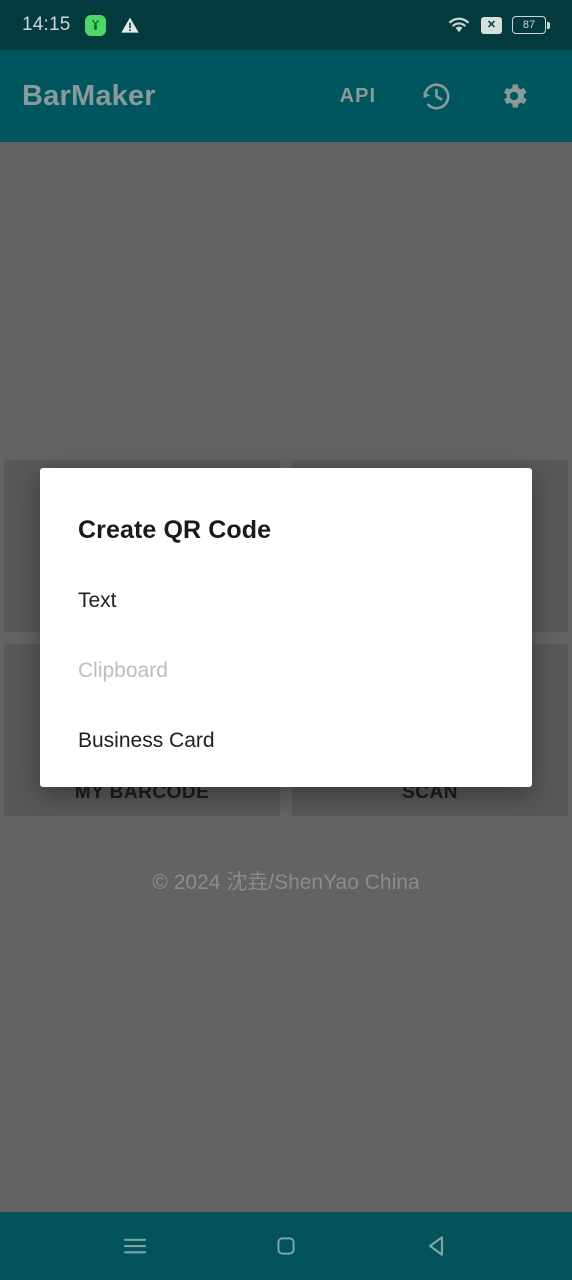  What do you see at coordinates (437, 1246) in the screenshot?
I see `back-triangle-icon` at bounding box center [437, 1246].